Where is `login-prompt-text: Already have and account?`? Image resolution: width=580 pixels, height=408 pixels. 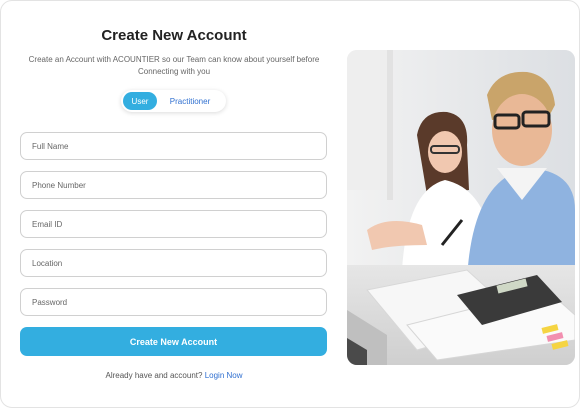 login-prompt-text: Already have and account? is located at coordinates (154, 375).